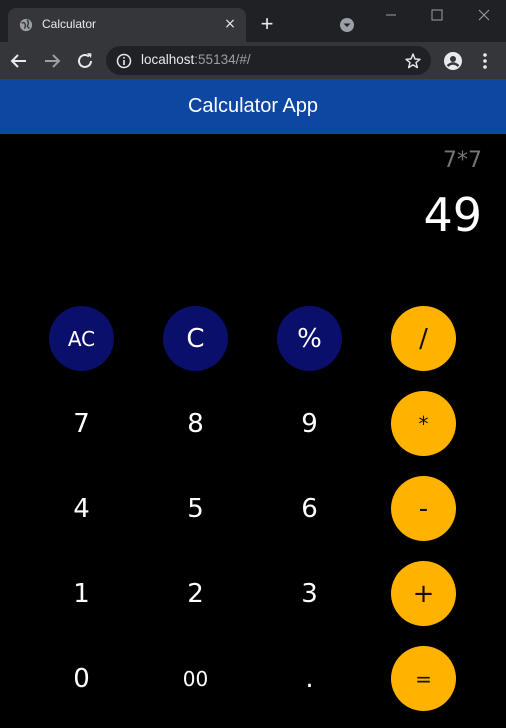 This screenshot has width=506, height=728. I want to click on url-text: localhost:55134/#/, so click(196, 59).